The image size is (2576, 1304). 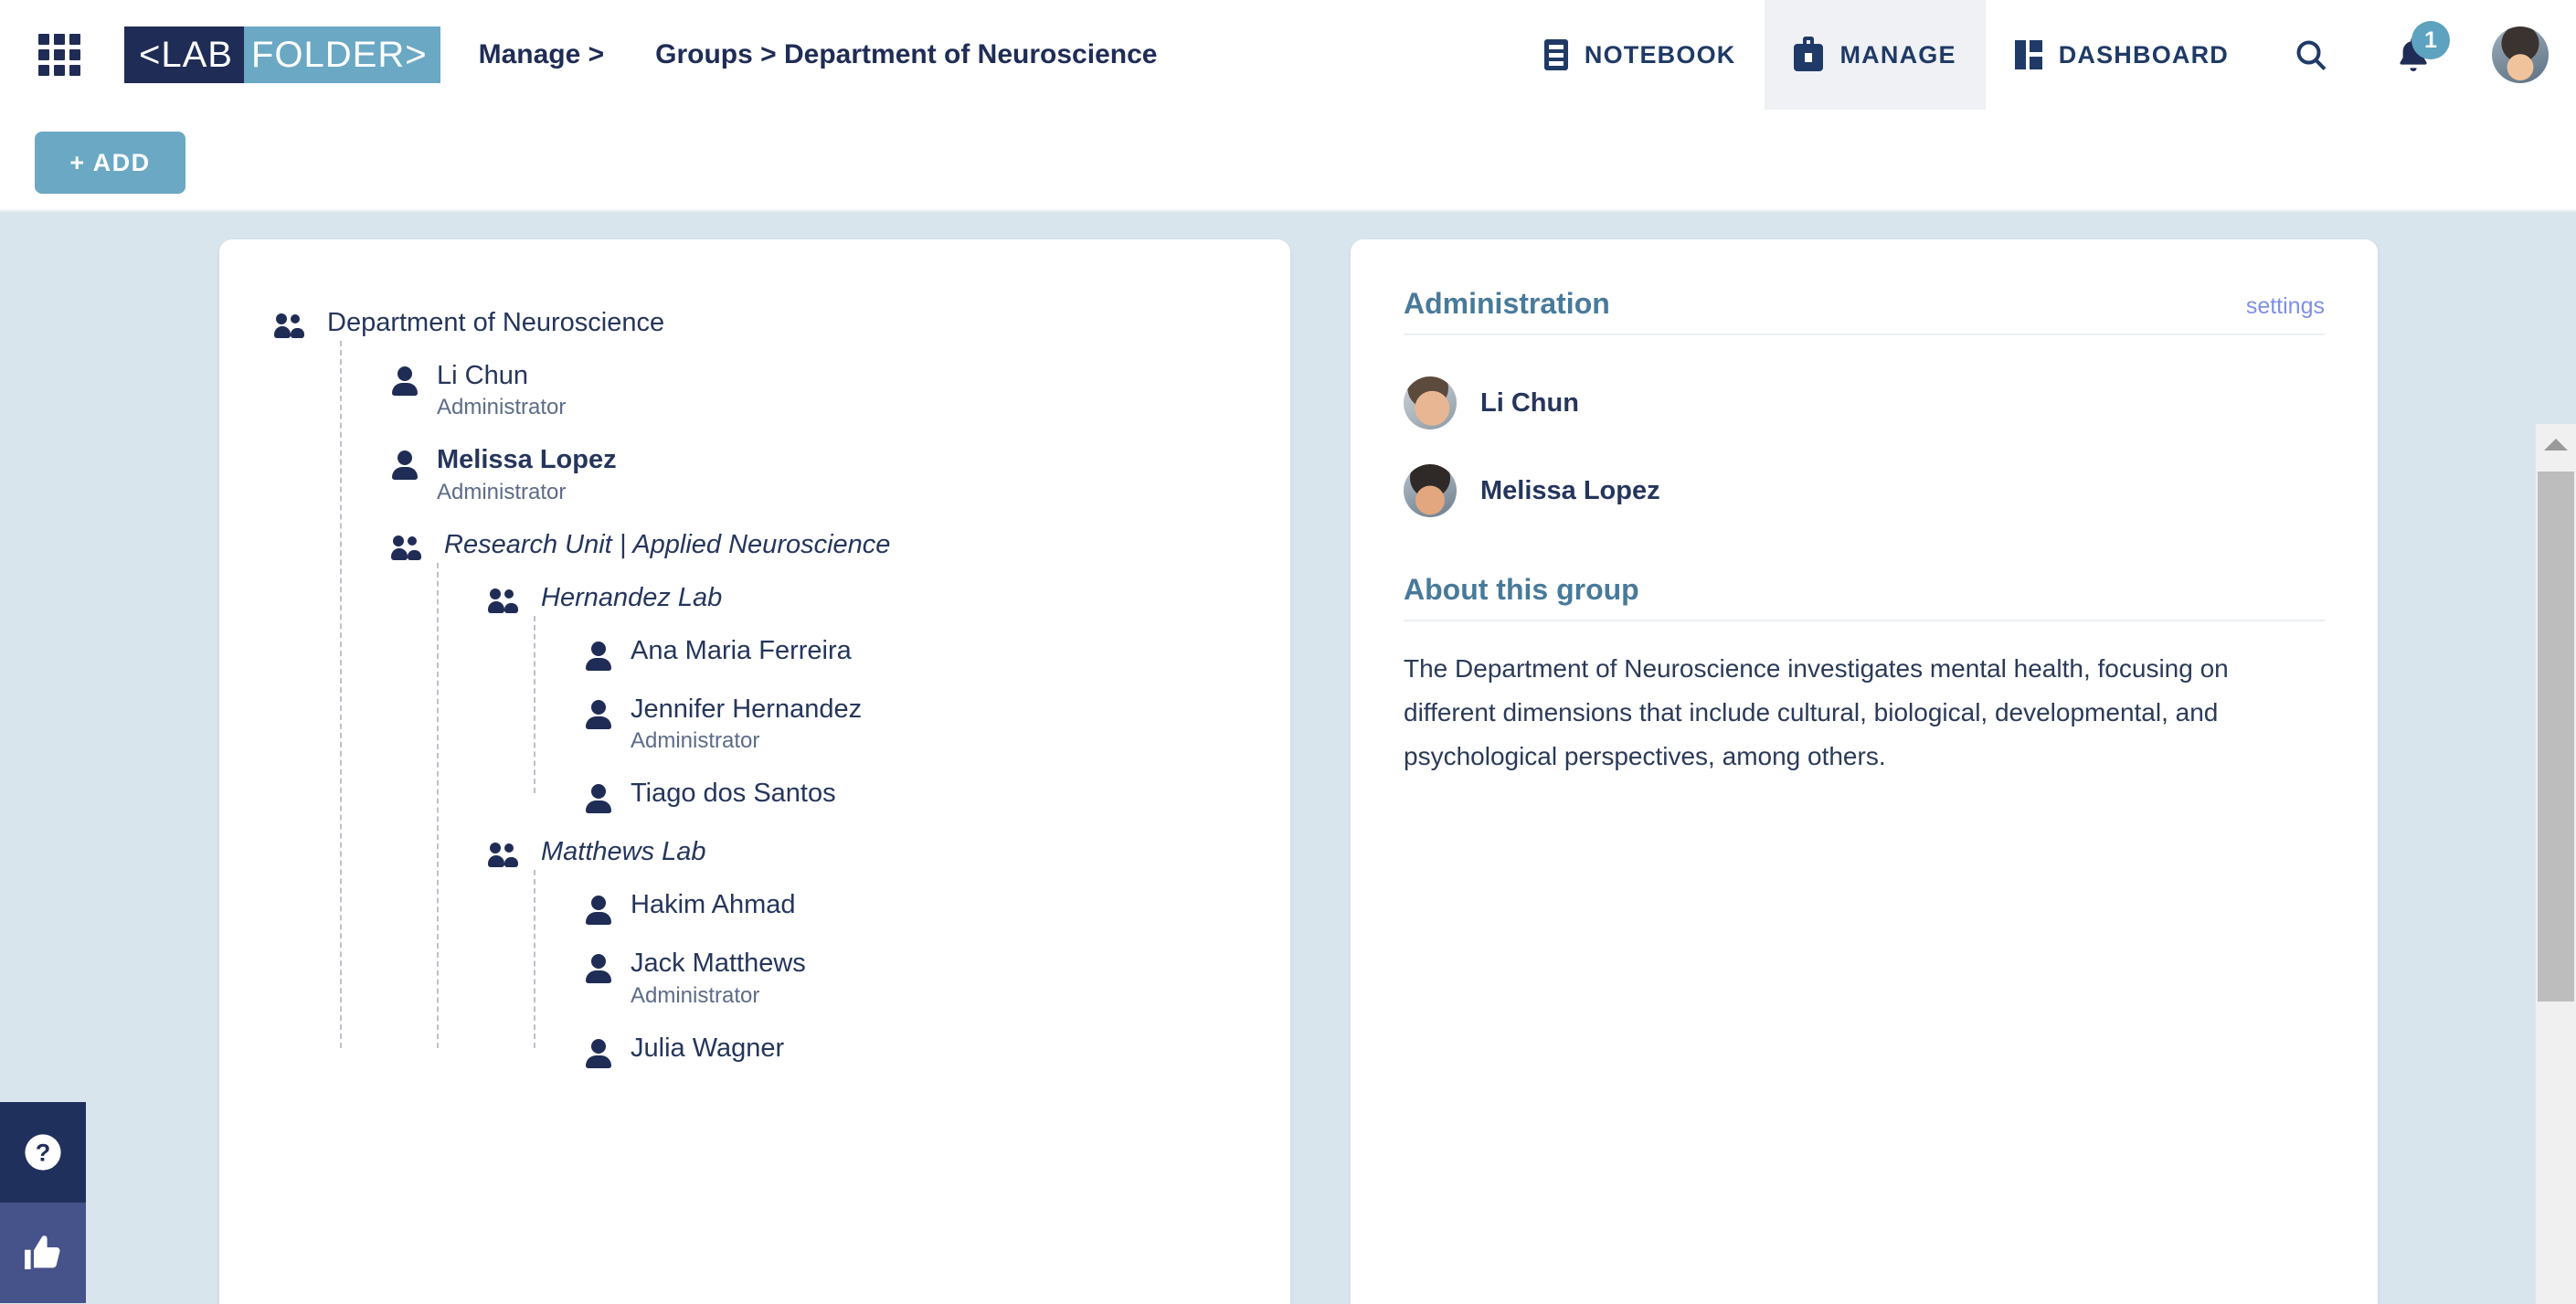 I want to click on tree-node-label: Department of Neuroscience, so click(x=496, y=322).